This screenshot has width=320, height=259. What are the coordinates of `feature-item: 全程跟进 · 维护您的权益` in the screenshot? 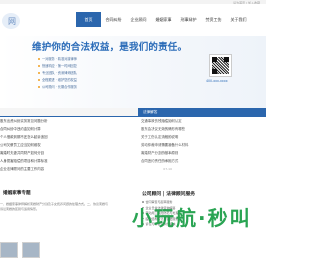 It's located at (57, 80).